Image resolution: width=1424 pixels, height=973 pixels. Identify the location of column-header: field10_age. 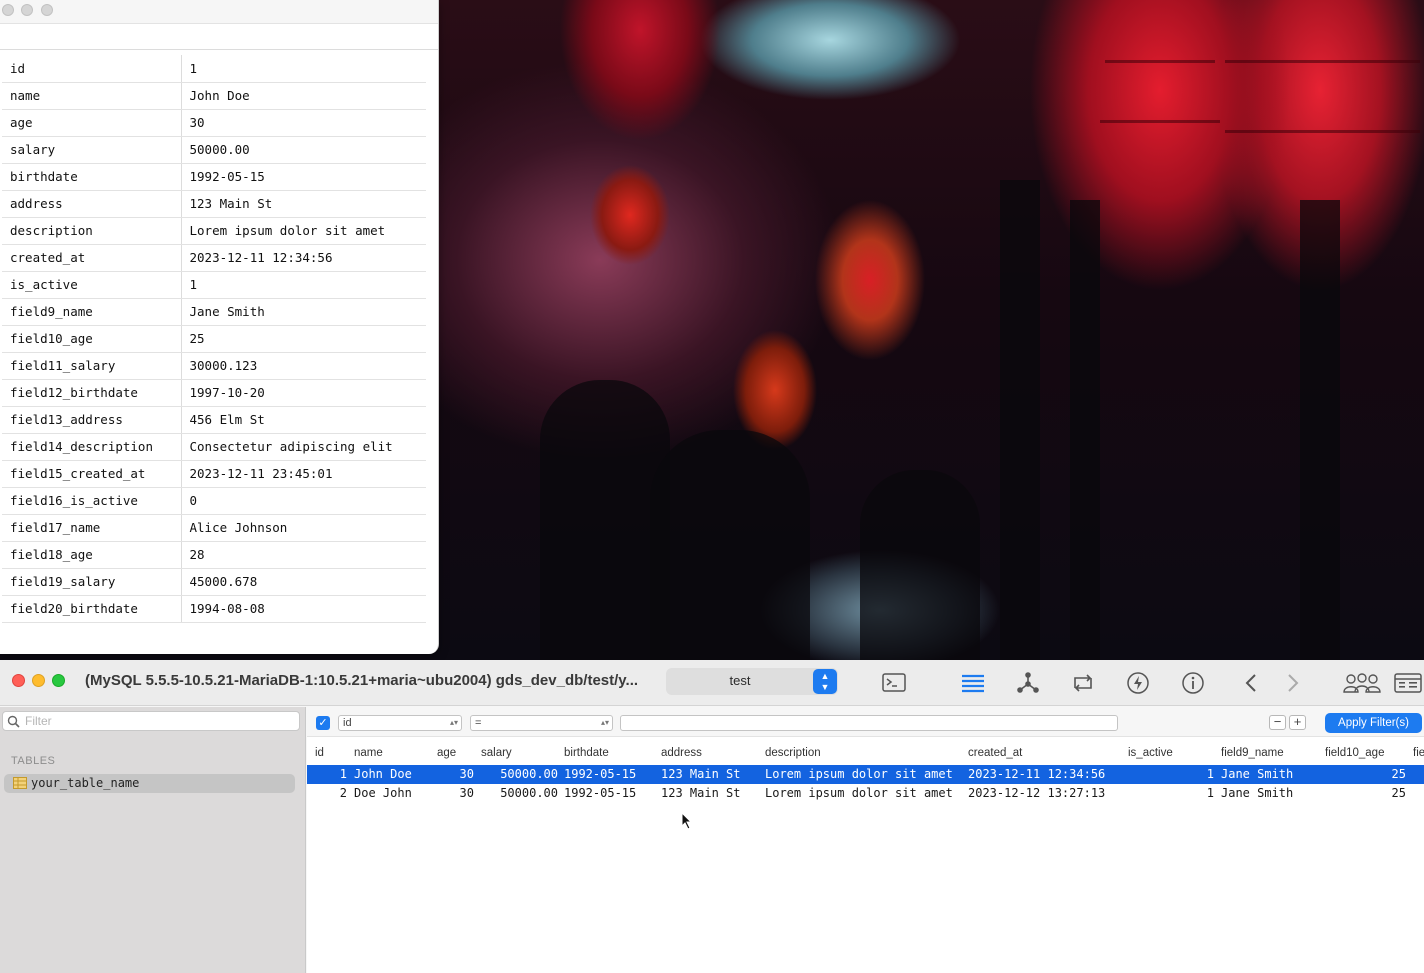
(1354, 753).